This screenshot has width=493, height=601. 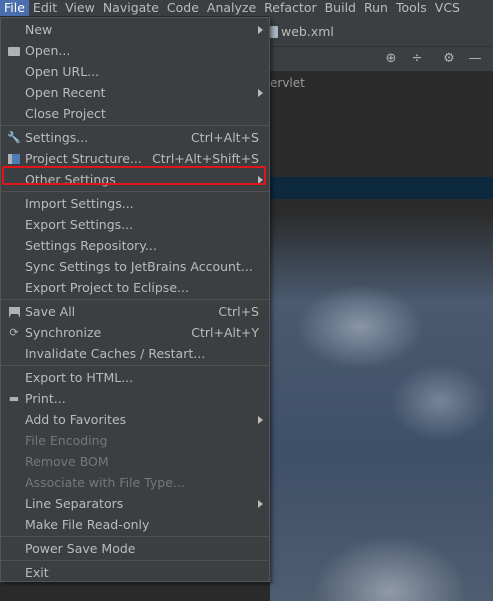 What do you see at coordinates (135, 419) in the screenshot?
I see `menu-item-add-favorites: Add to Favorites` at bounding box center [135, 419].